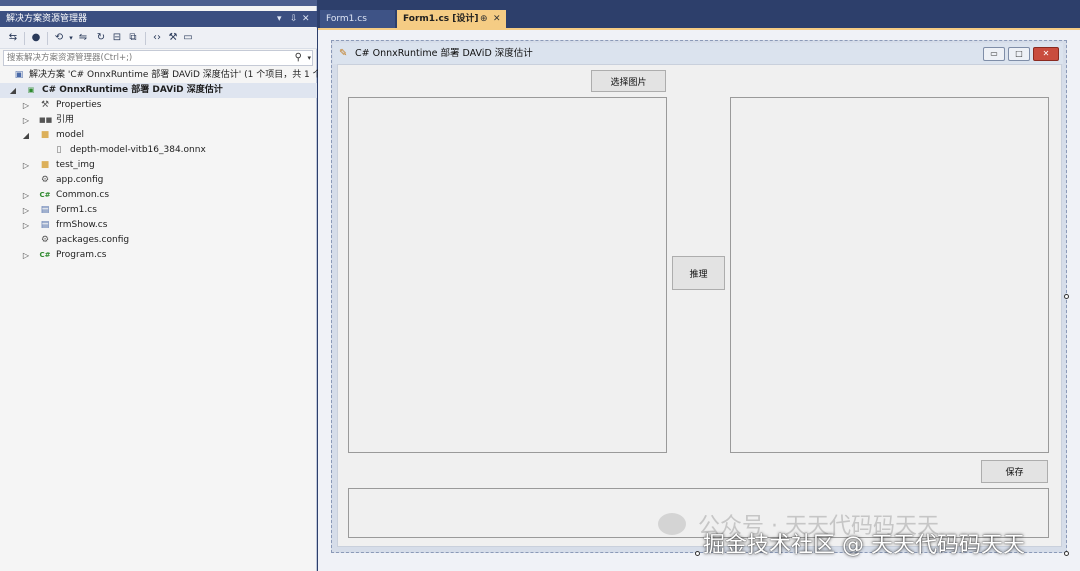 This screenshot has height=571, width=1080. I want to click on tab-form1-designer: Form1.cs [设计] ⊕ ✕, so click(451, 19).